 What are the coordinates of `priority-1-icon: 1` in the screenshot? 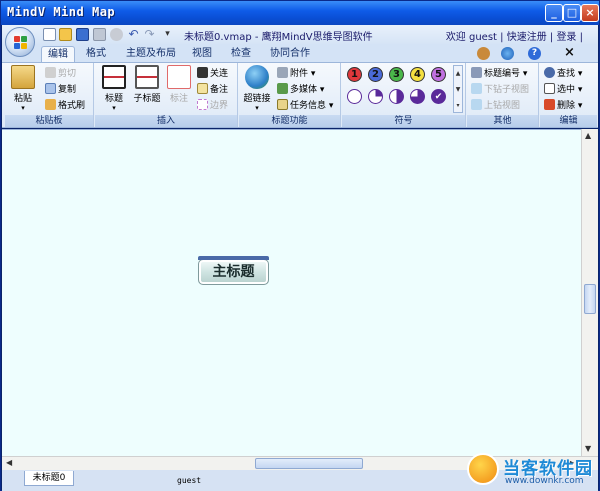 It's located at (354, 74).